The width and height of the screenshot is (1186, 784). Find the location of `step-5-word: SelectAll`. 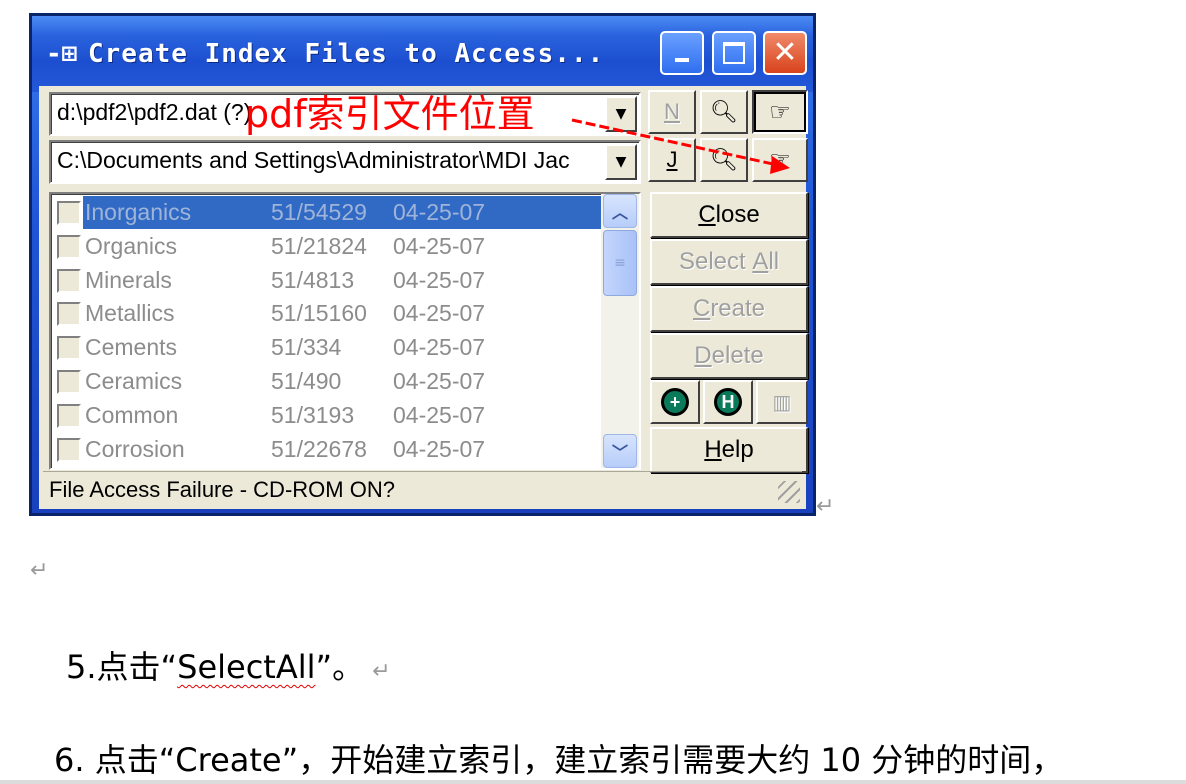

step-5-word: SelectAll is located at coordinates (246, 667).